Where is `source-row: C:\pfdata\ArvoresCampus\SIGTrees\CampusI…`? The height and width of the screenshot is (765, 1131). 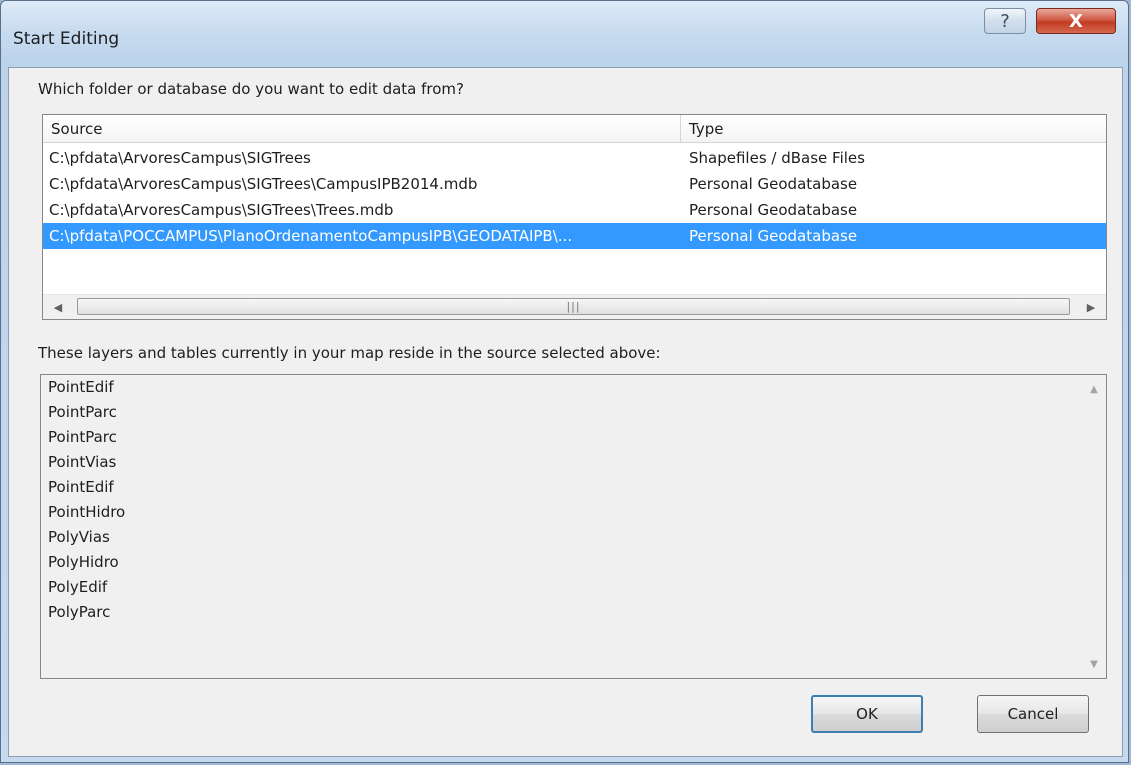
source-row: C:\pfdata\ArvoresCampus\SIGTrees\CampusI… is located at coordinates (574, 184).